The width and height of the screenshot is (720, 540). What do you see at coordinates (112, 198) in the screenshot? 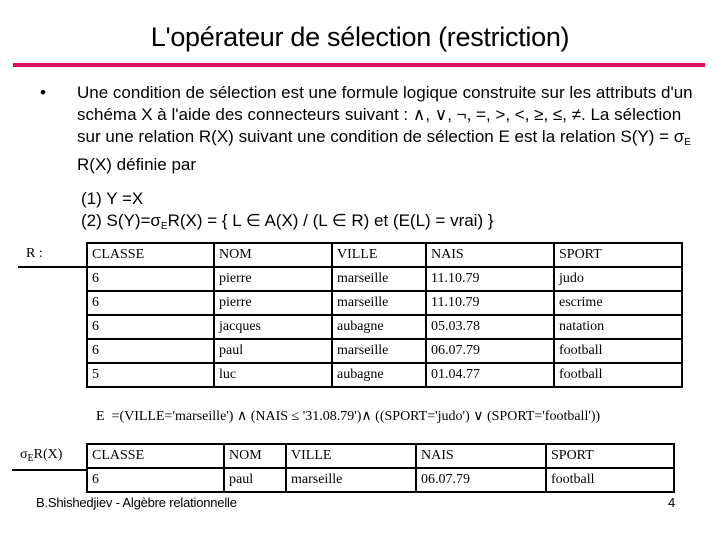
I see `definition-line-1: (1) Y =X` at bounding box center [112, 198].